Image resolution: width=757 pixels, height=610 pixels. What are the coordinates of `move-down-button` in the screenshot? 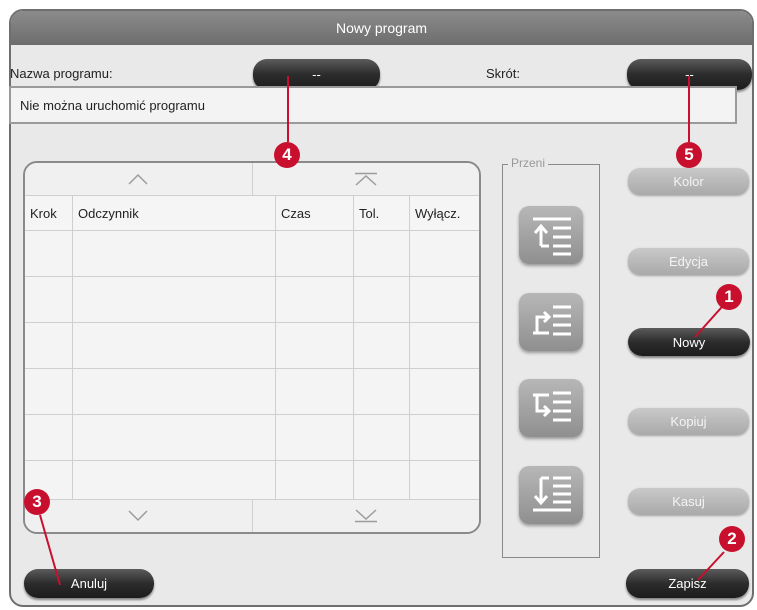 It's located at (551, 408).